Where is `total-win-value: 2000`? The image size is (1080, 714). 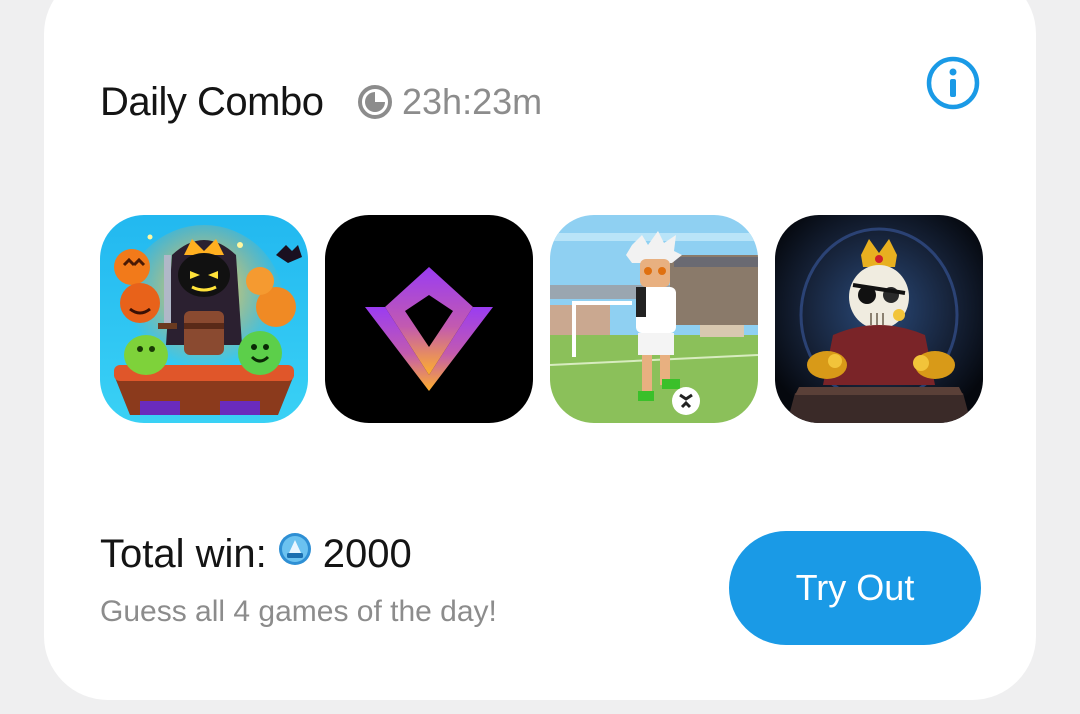 total-win-value: 2000 is located at coordinates (367, 554).